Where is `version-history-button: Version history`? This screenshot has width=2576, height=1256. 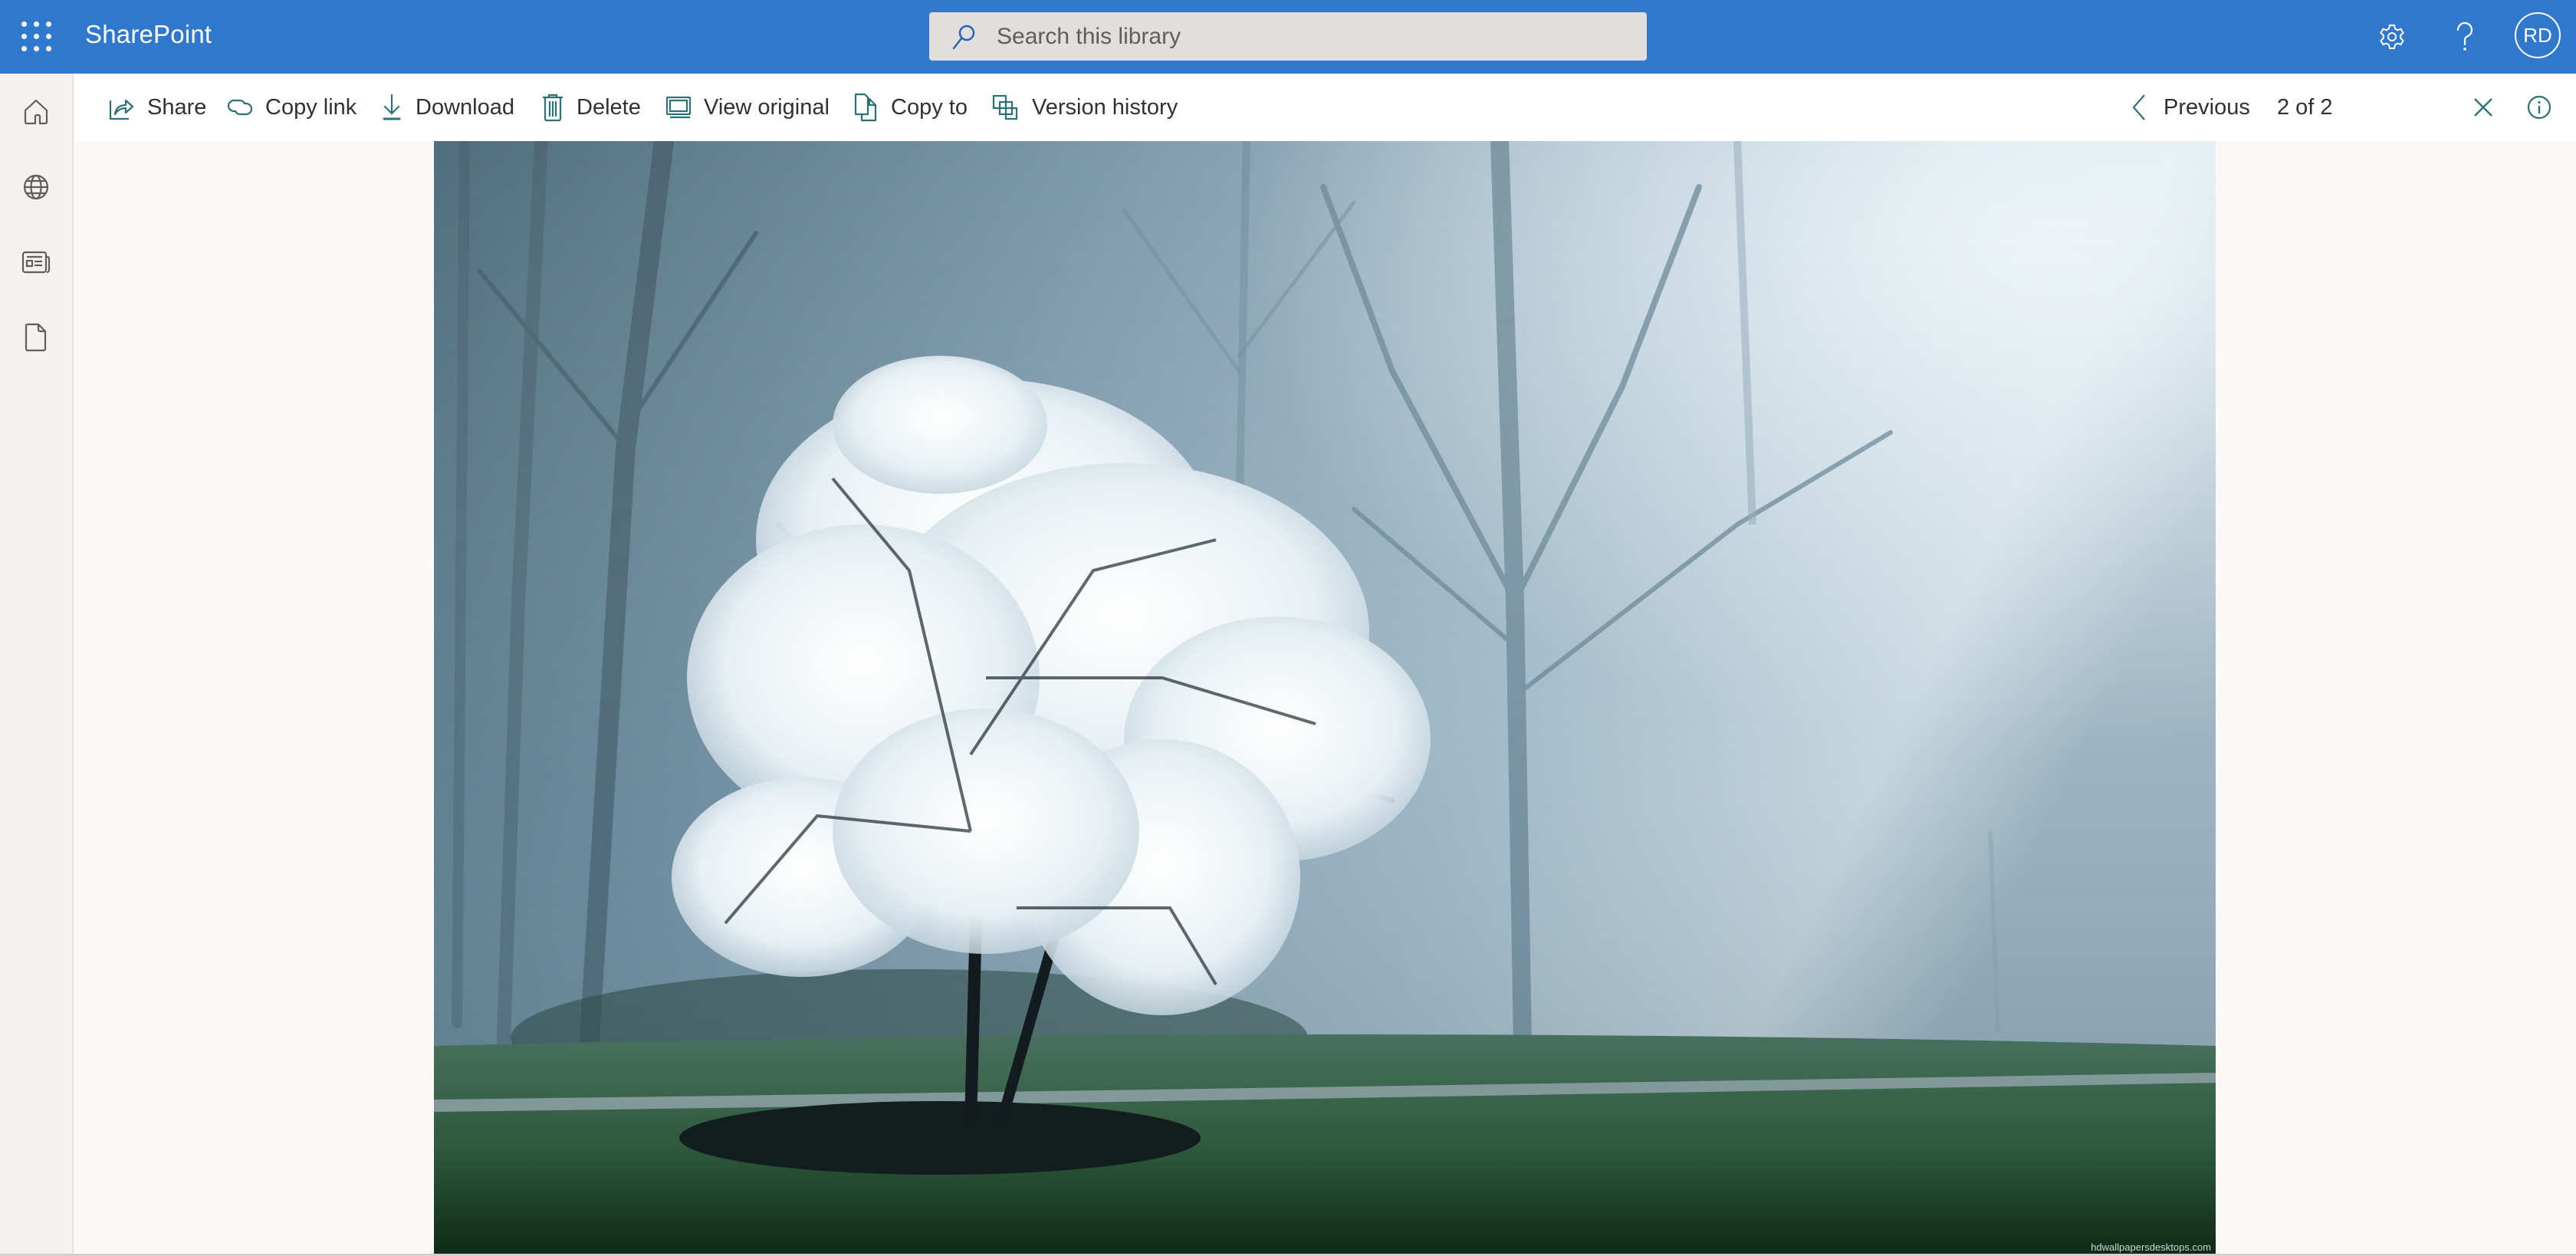 version-history-button: Version history is located at coordinates (1085, 108).